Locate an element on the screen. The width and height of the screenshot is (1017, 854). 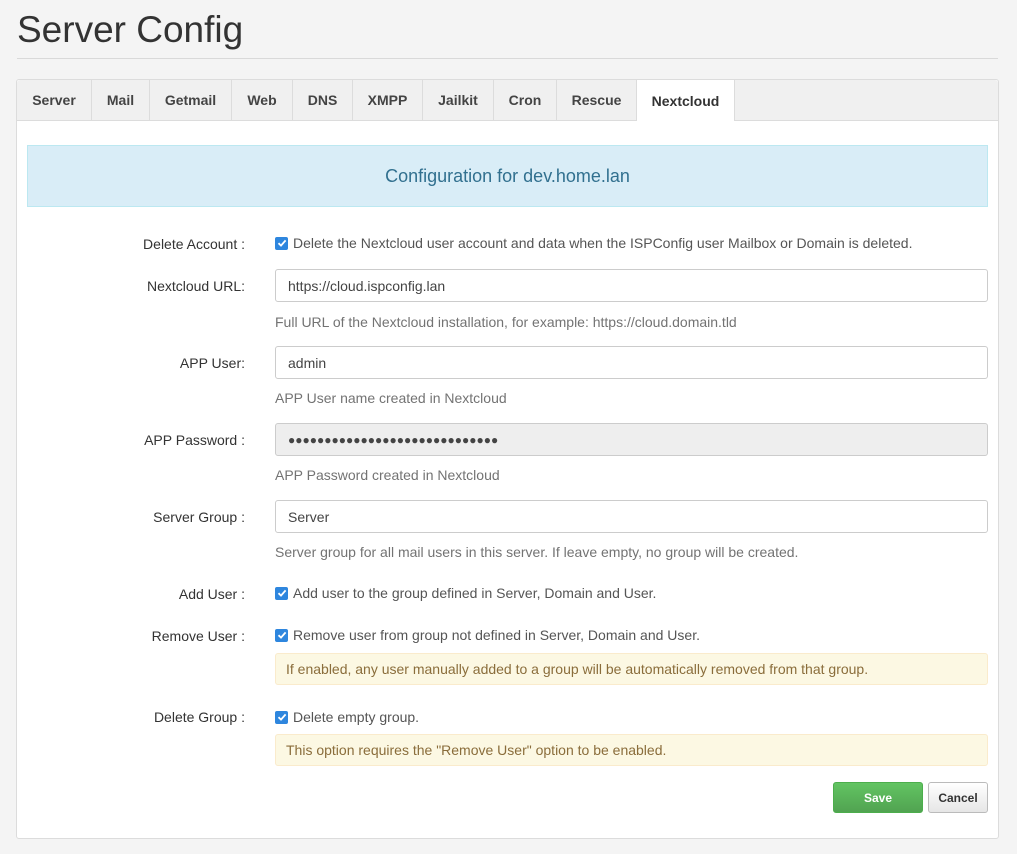
tab-cron: Cron is located at coordinates (525, 100).